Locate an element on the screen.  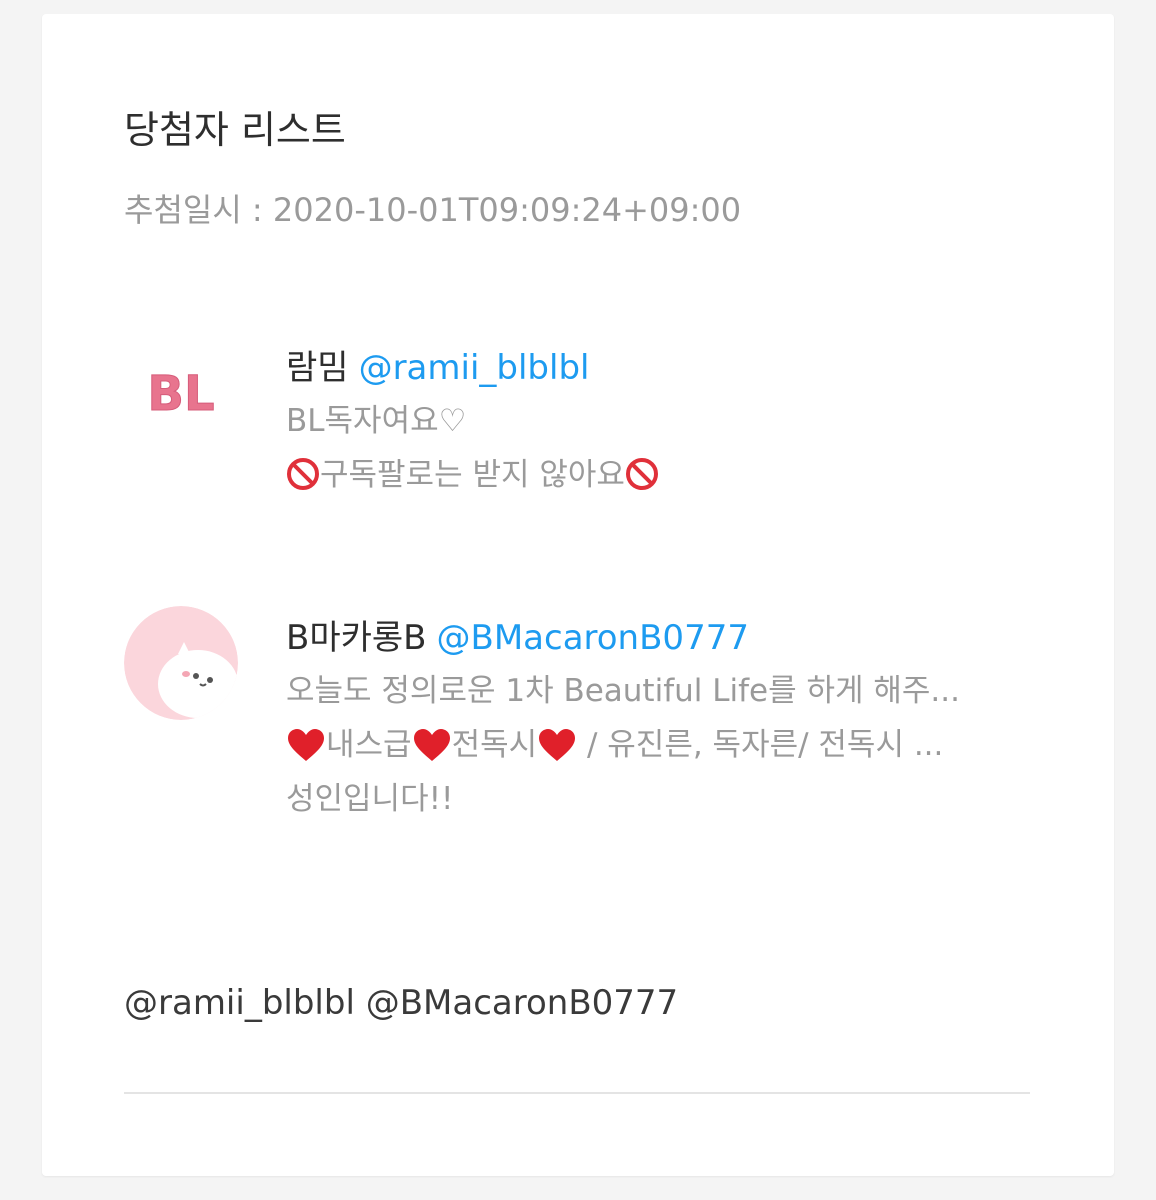
draw-time: 추첨일시 : 2020-10-01T09:09:24+09:00 is located at coordinates (433, 210).